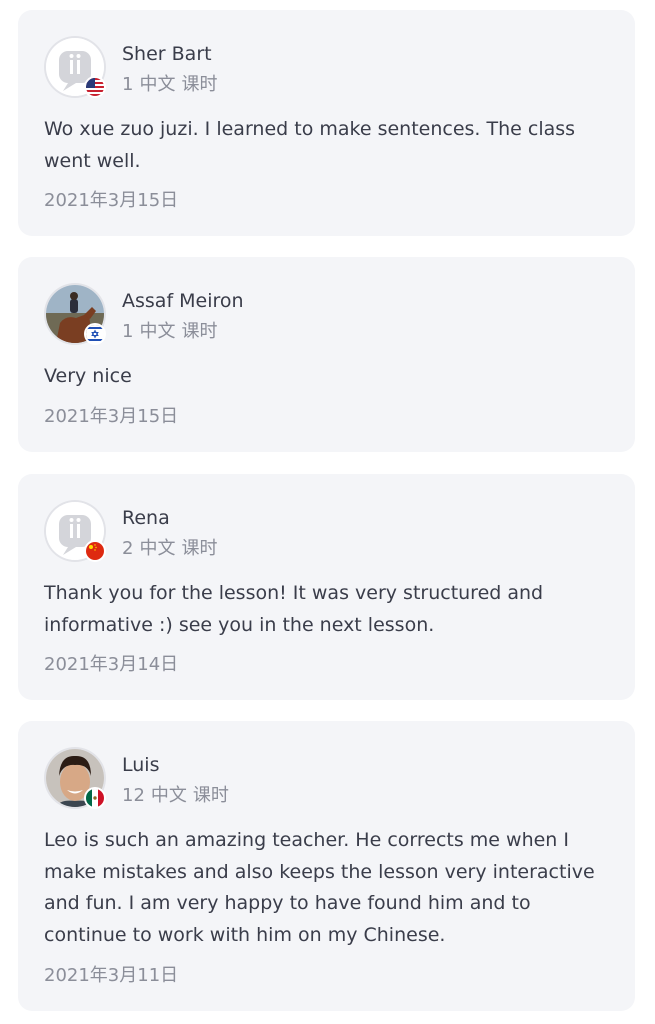  I want to click on reviewer-name: Luis, so click(141, 765).